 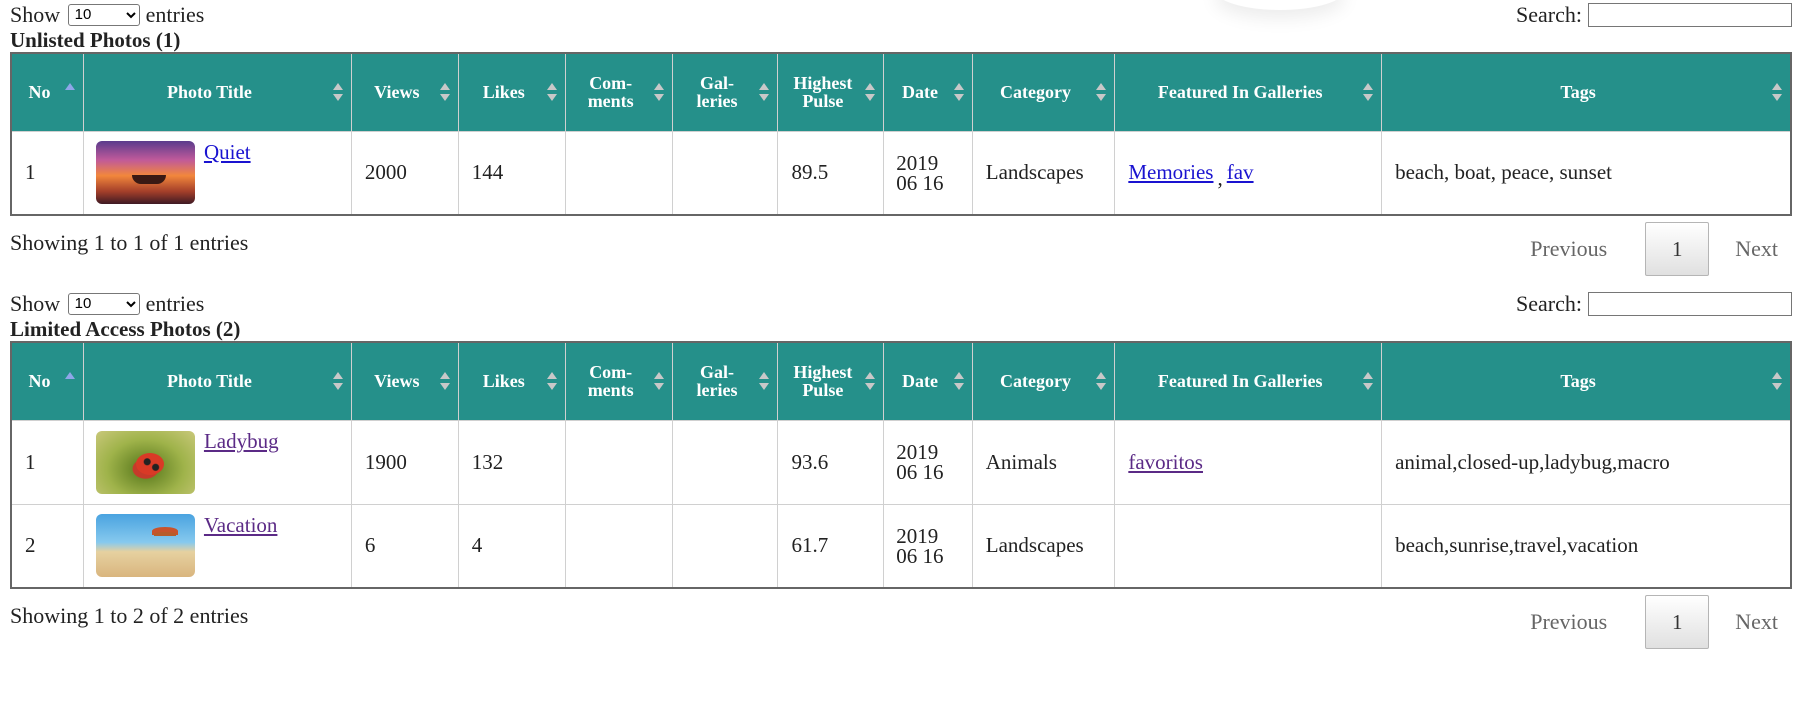 What do you see at coordinates (240, 525) in the screenshot?
I see `photo-title-link: Vacation` at bounding box center [240, 525].